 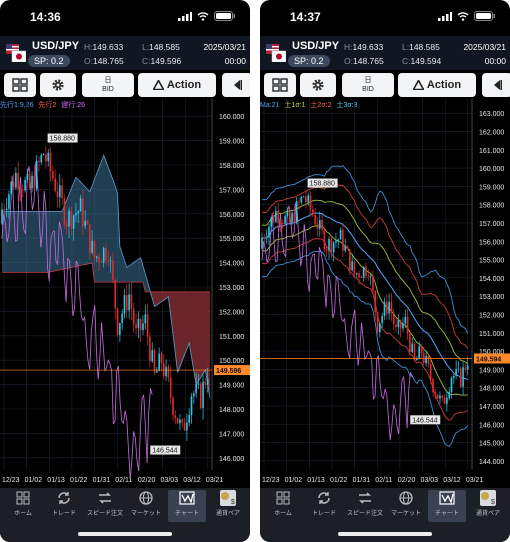 What do you see at coordinates (108, 80) in the screenshot?
I see `timeframe-label: 日` at bounding box center [108, 80].